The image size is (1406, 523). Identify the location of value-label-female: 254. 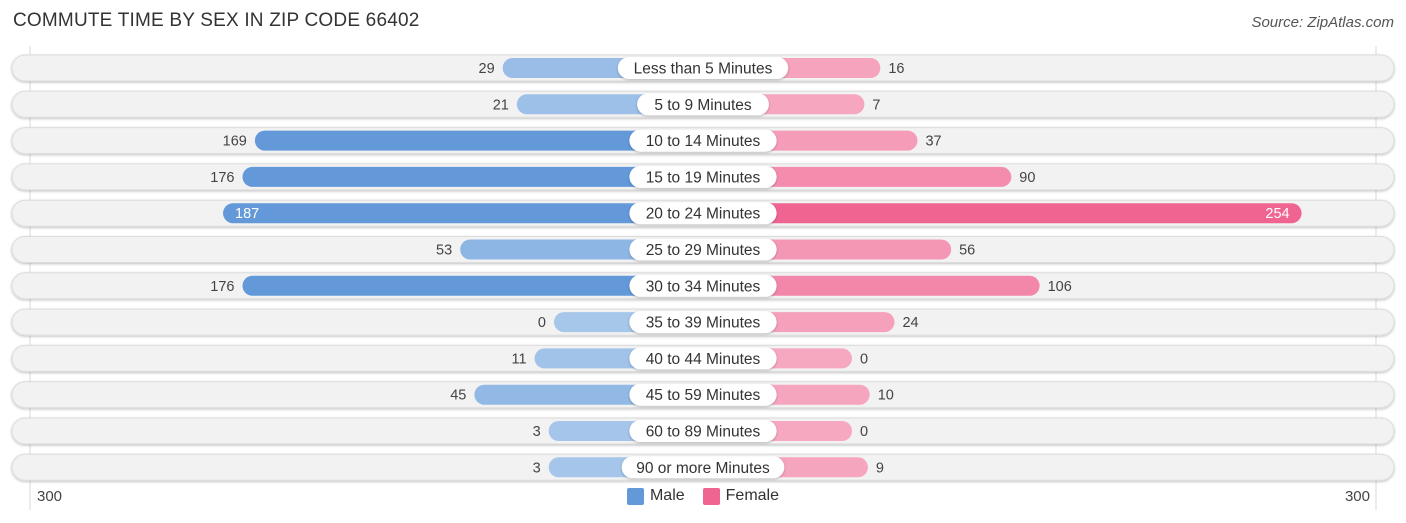
(1277, 214).